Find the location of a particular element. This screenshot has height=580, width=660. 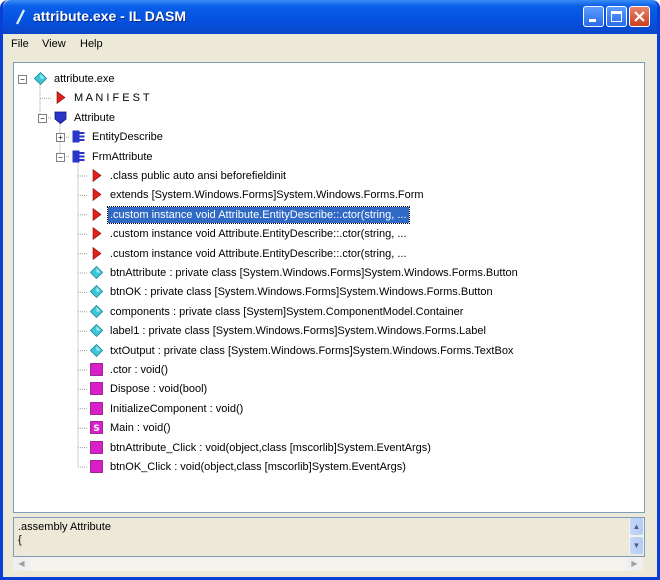

scroll-up-button: ▲ is located at coordinates (636, 526).